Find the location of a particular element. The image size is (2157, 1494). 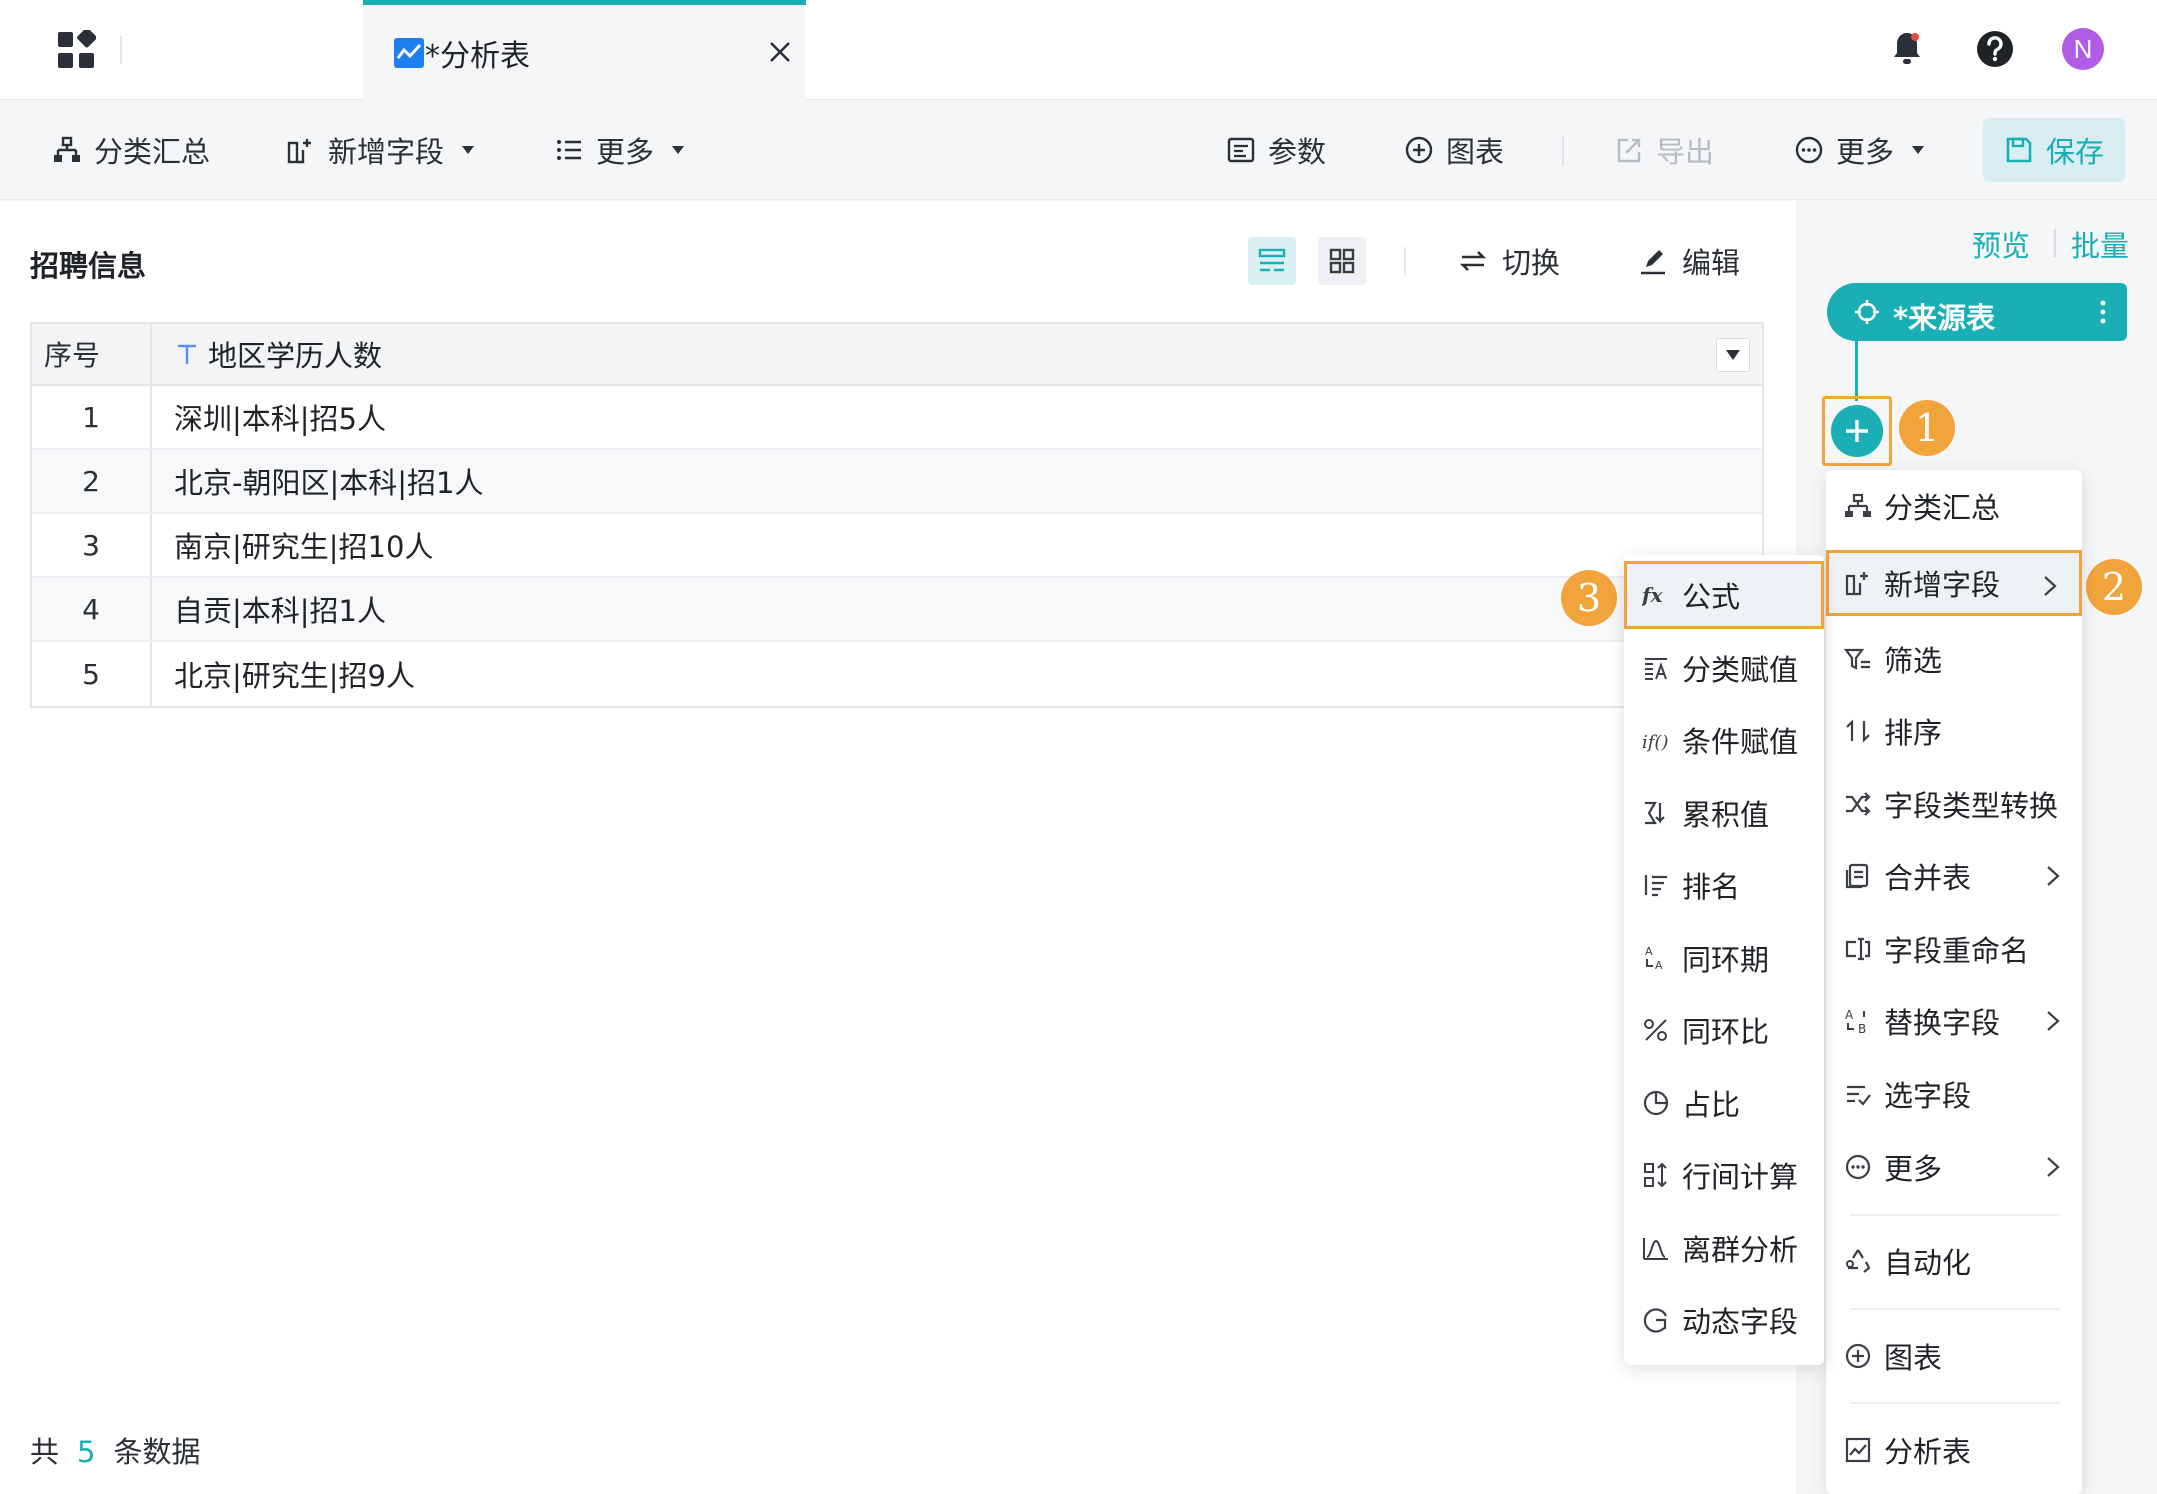

list-view-button is located at coordinates (1272, 261).